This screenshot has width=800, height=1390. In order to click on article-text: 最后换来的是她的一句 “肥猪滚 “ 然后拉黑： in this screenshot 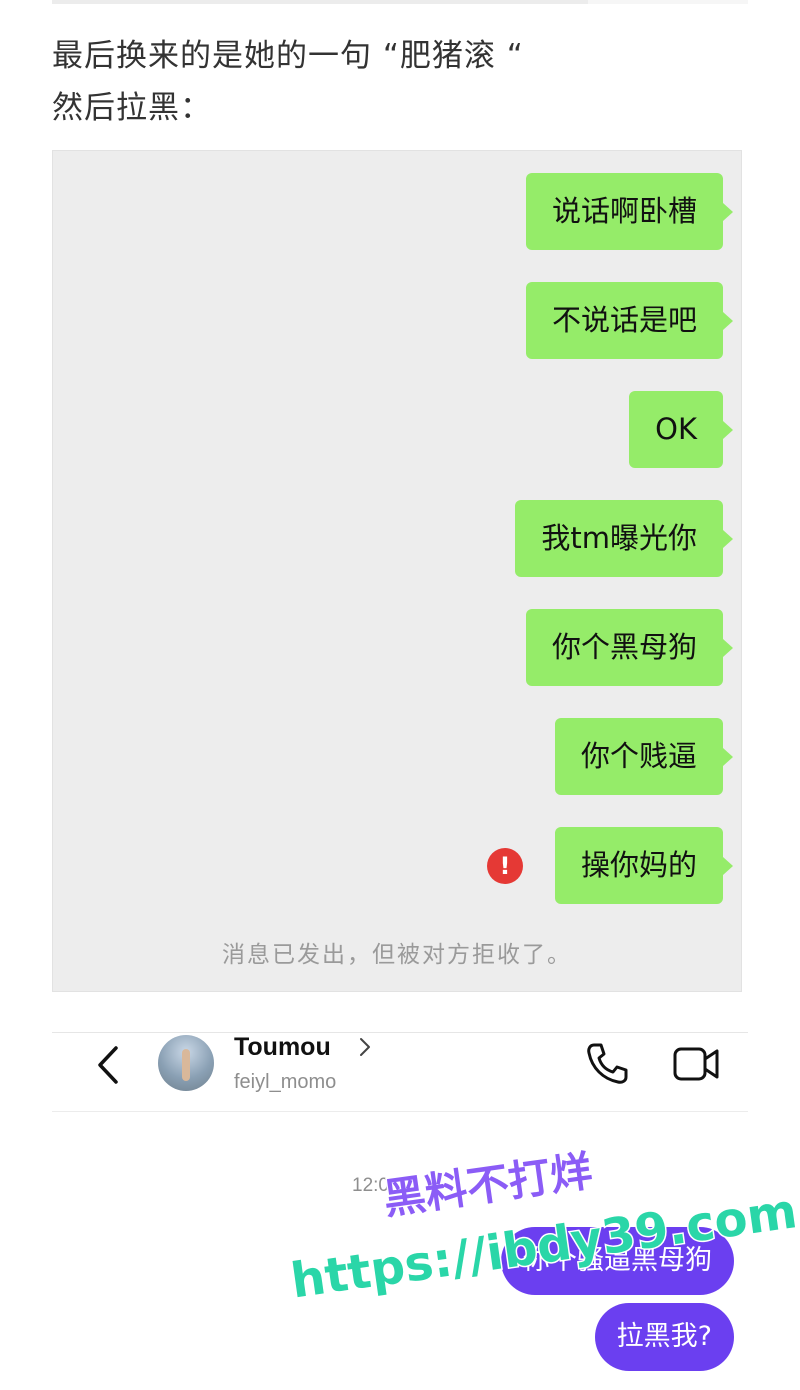, I will do `click(402, 82)`.